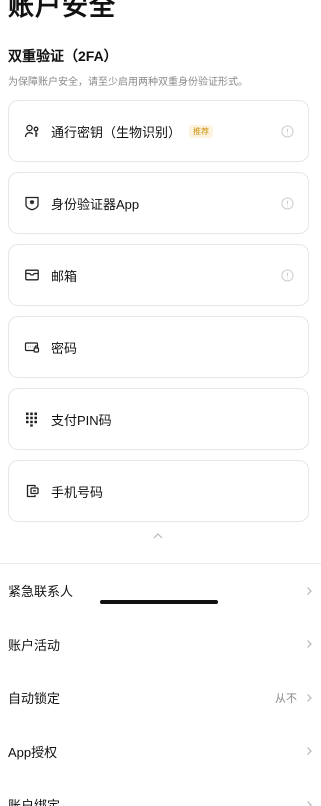  What do you see at coordinates (160, 645) in the screenshot?
I see `settings-item-account-activity: 账户活动` at bounding box center [160, 645].